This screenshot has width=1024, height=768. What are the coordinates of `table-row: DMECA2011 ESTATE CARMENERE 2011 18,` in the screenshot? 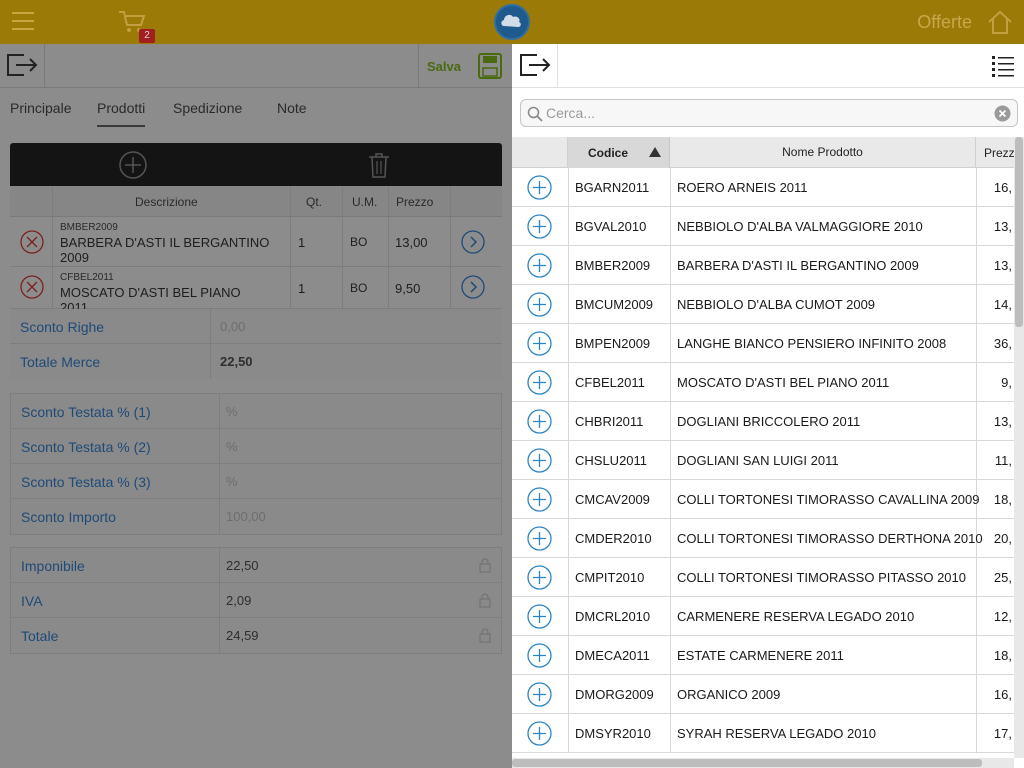 It's located at (763, 655).